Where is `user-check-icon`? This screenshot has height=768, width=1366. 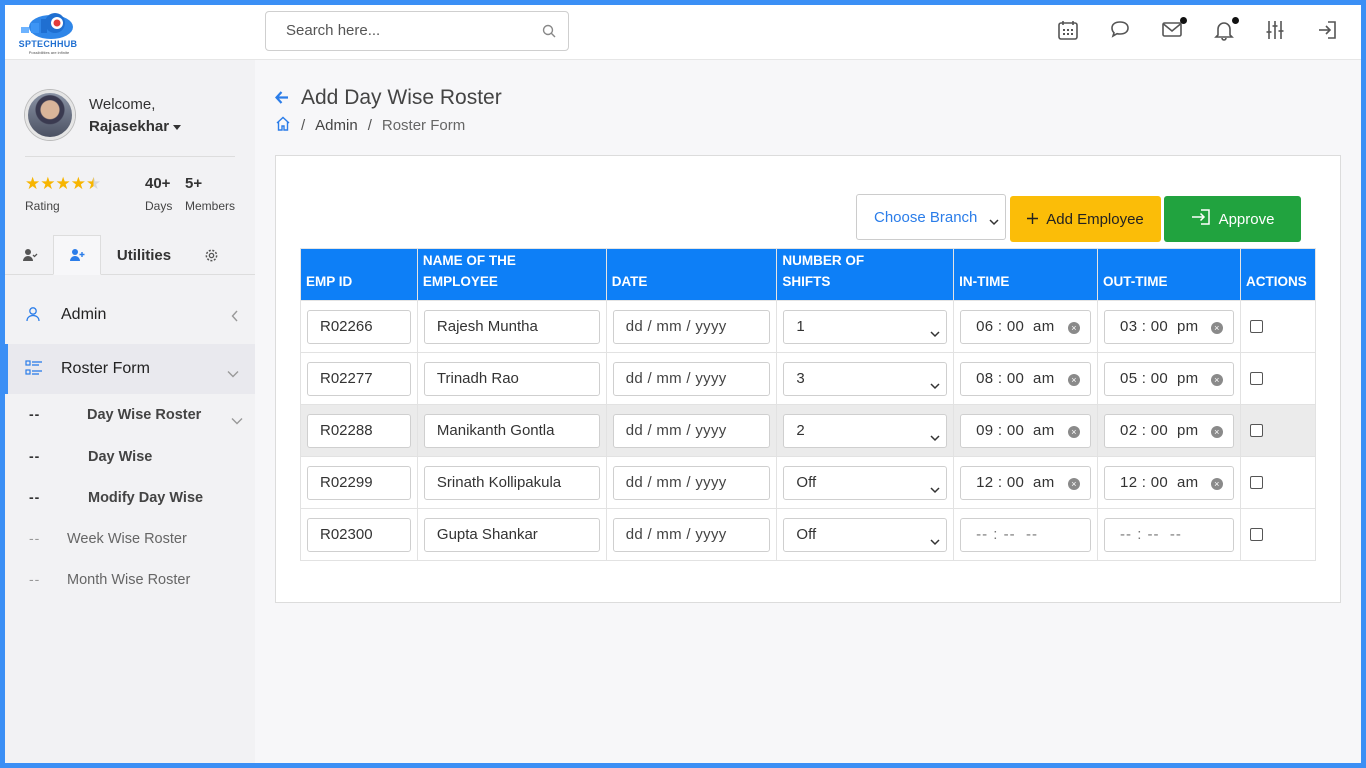
user-check-icon is located at coordinates (30, 255).